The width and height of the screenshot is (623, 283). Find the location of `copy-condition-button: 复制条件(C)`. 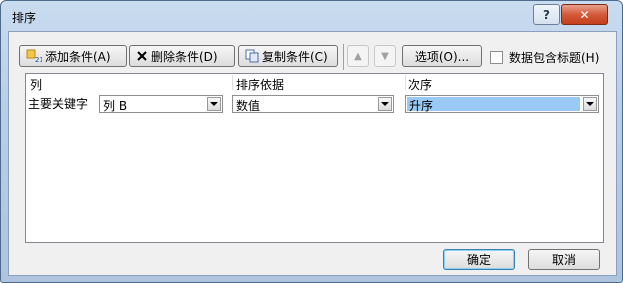

copy-condition-button: 复制条件(C) is located at coordinates (288, 56).